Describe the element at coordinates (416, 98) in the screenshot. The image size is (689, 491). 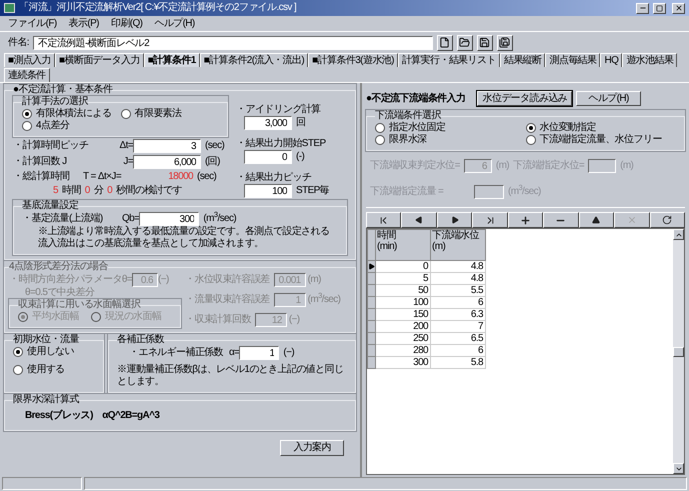
I see `section-title: ●不定流下流端条件入力` at that location.